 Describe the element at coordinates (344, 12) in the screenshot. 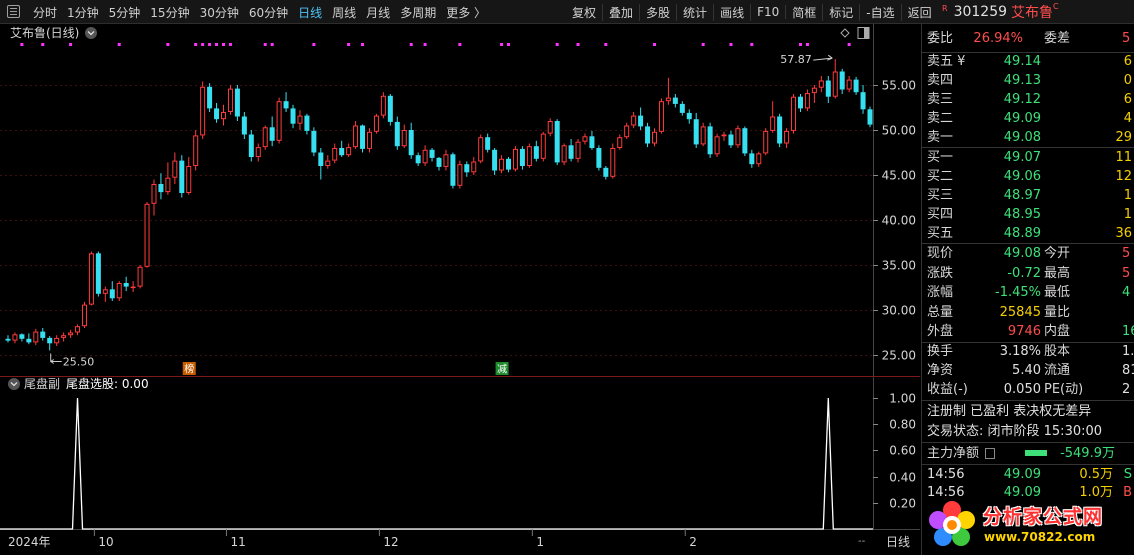

I see `period-tab: 周线` at that location.